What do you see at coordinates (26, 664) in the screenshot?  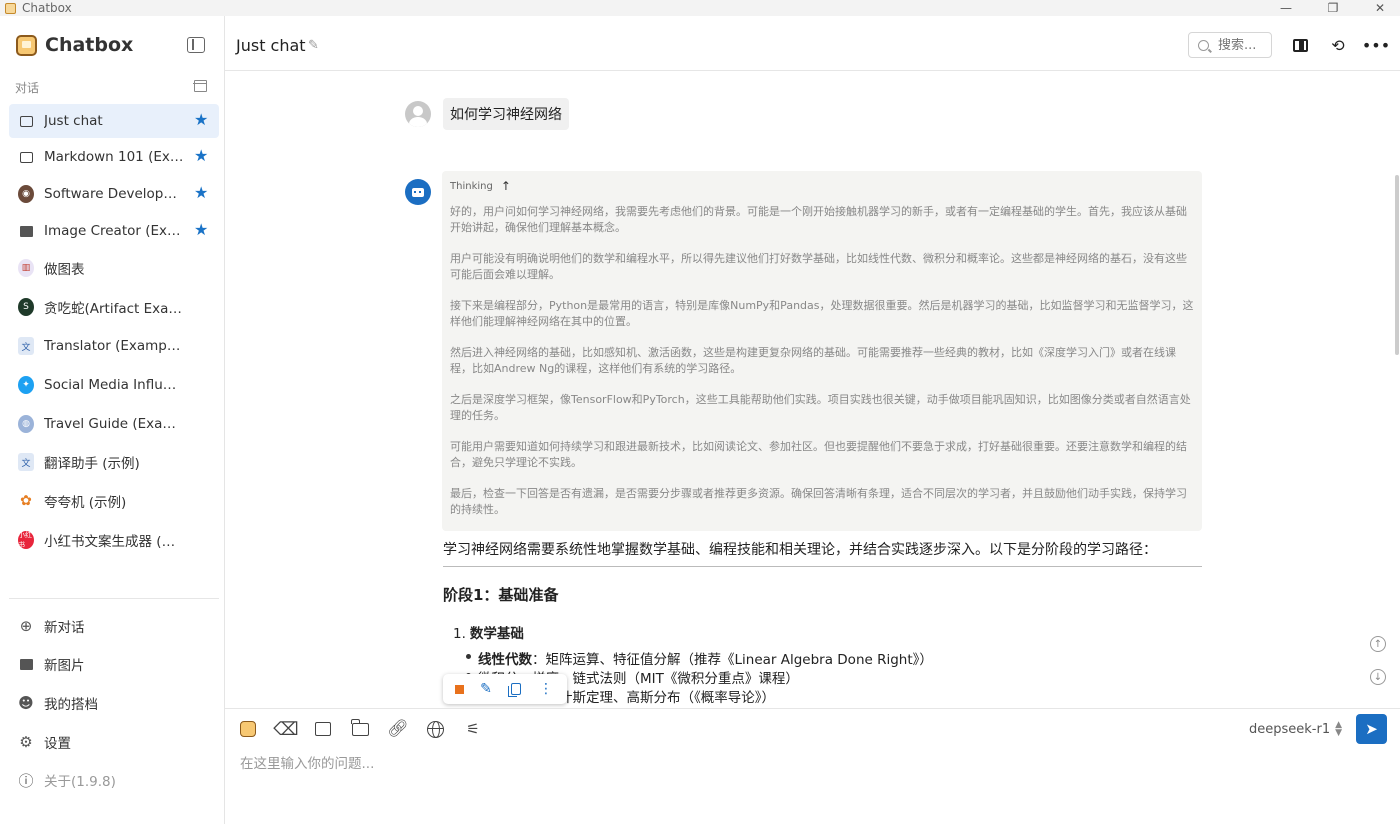 I see `new-image-icon` at bounding box center [26, 664].